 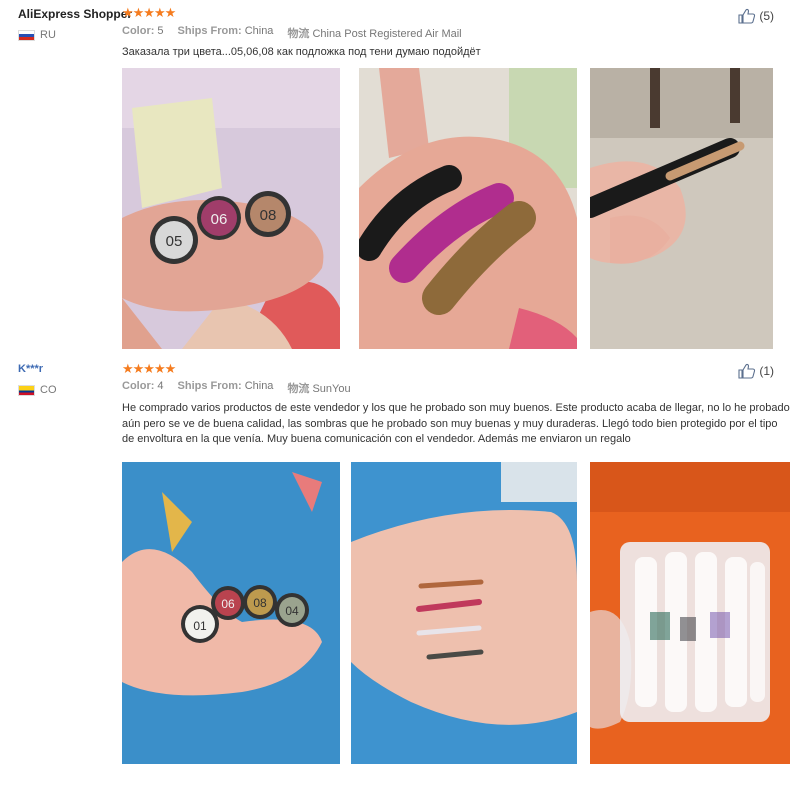 What do you see at coordinates (26, 35) in the screenshot?
I see `russia-flag-icon` at bounding box center [26, 35].